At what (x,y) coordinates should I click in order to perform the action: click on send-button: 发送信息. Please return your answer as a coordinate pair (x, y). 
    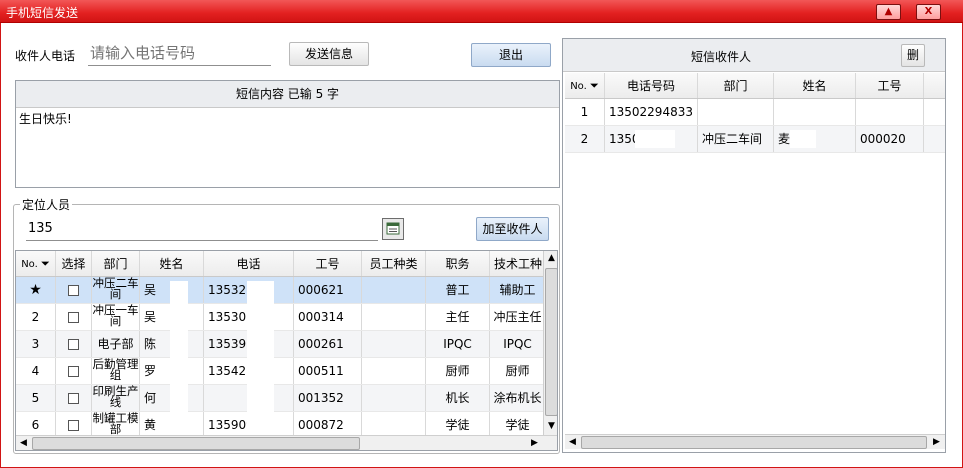
    Looking at the image, I should click on (329, 54).